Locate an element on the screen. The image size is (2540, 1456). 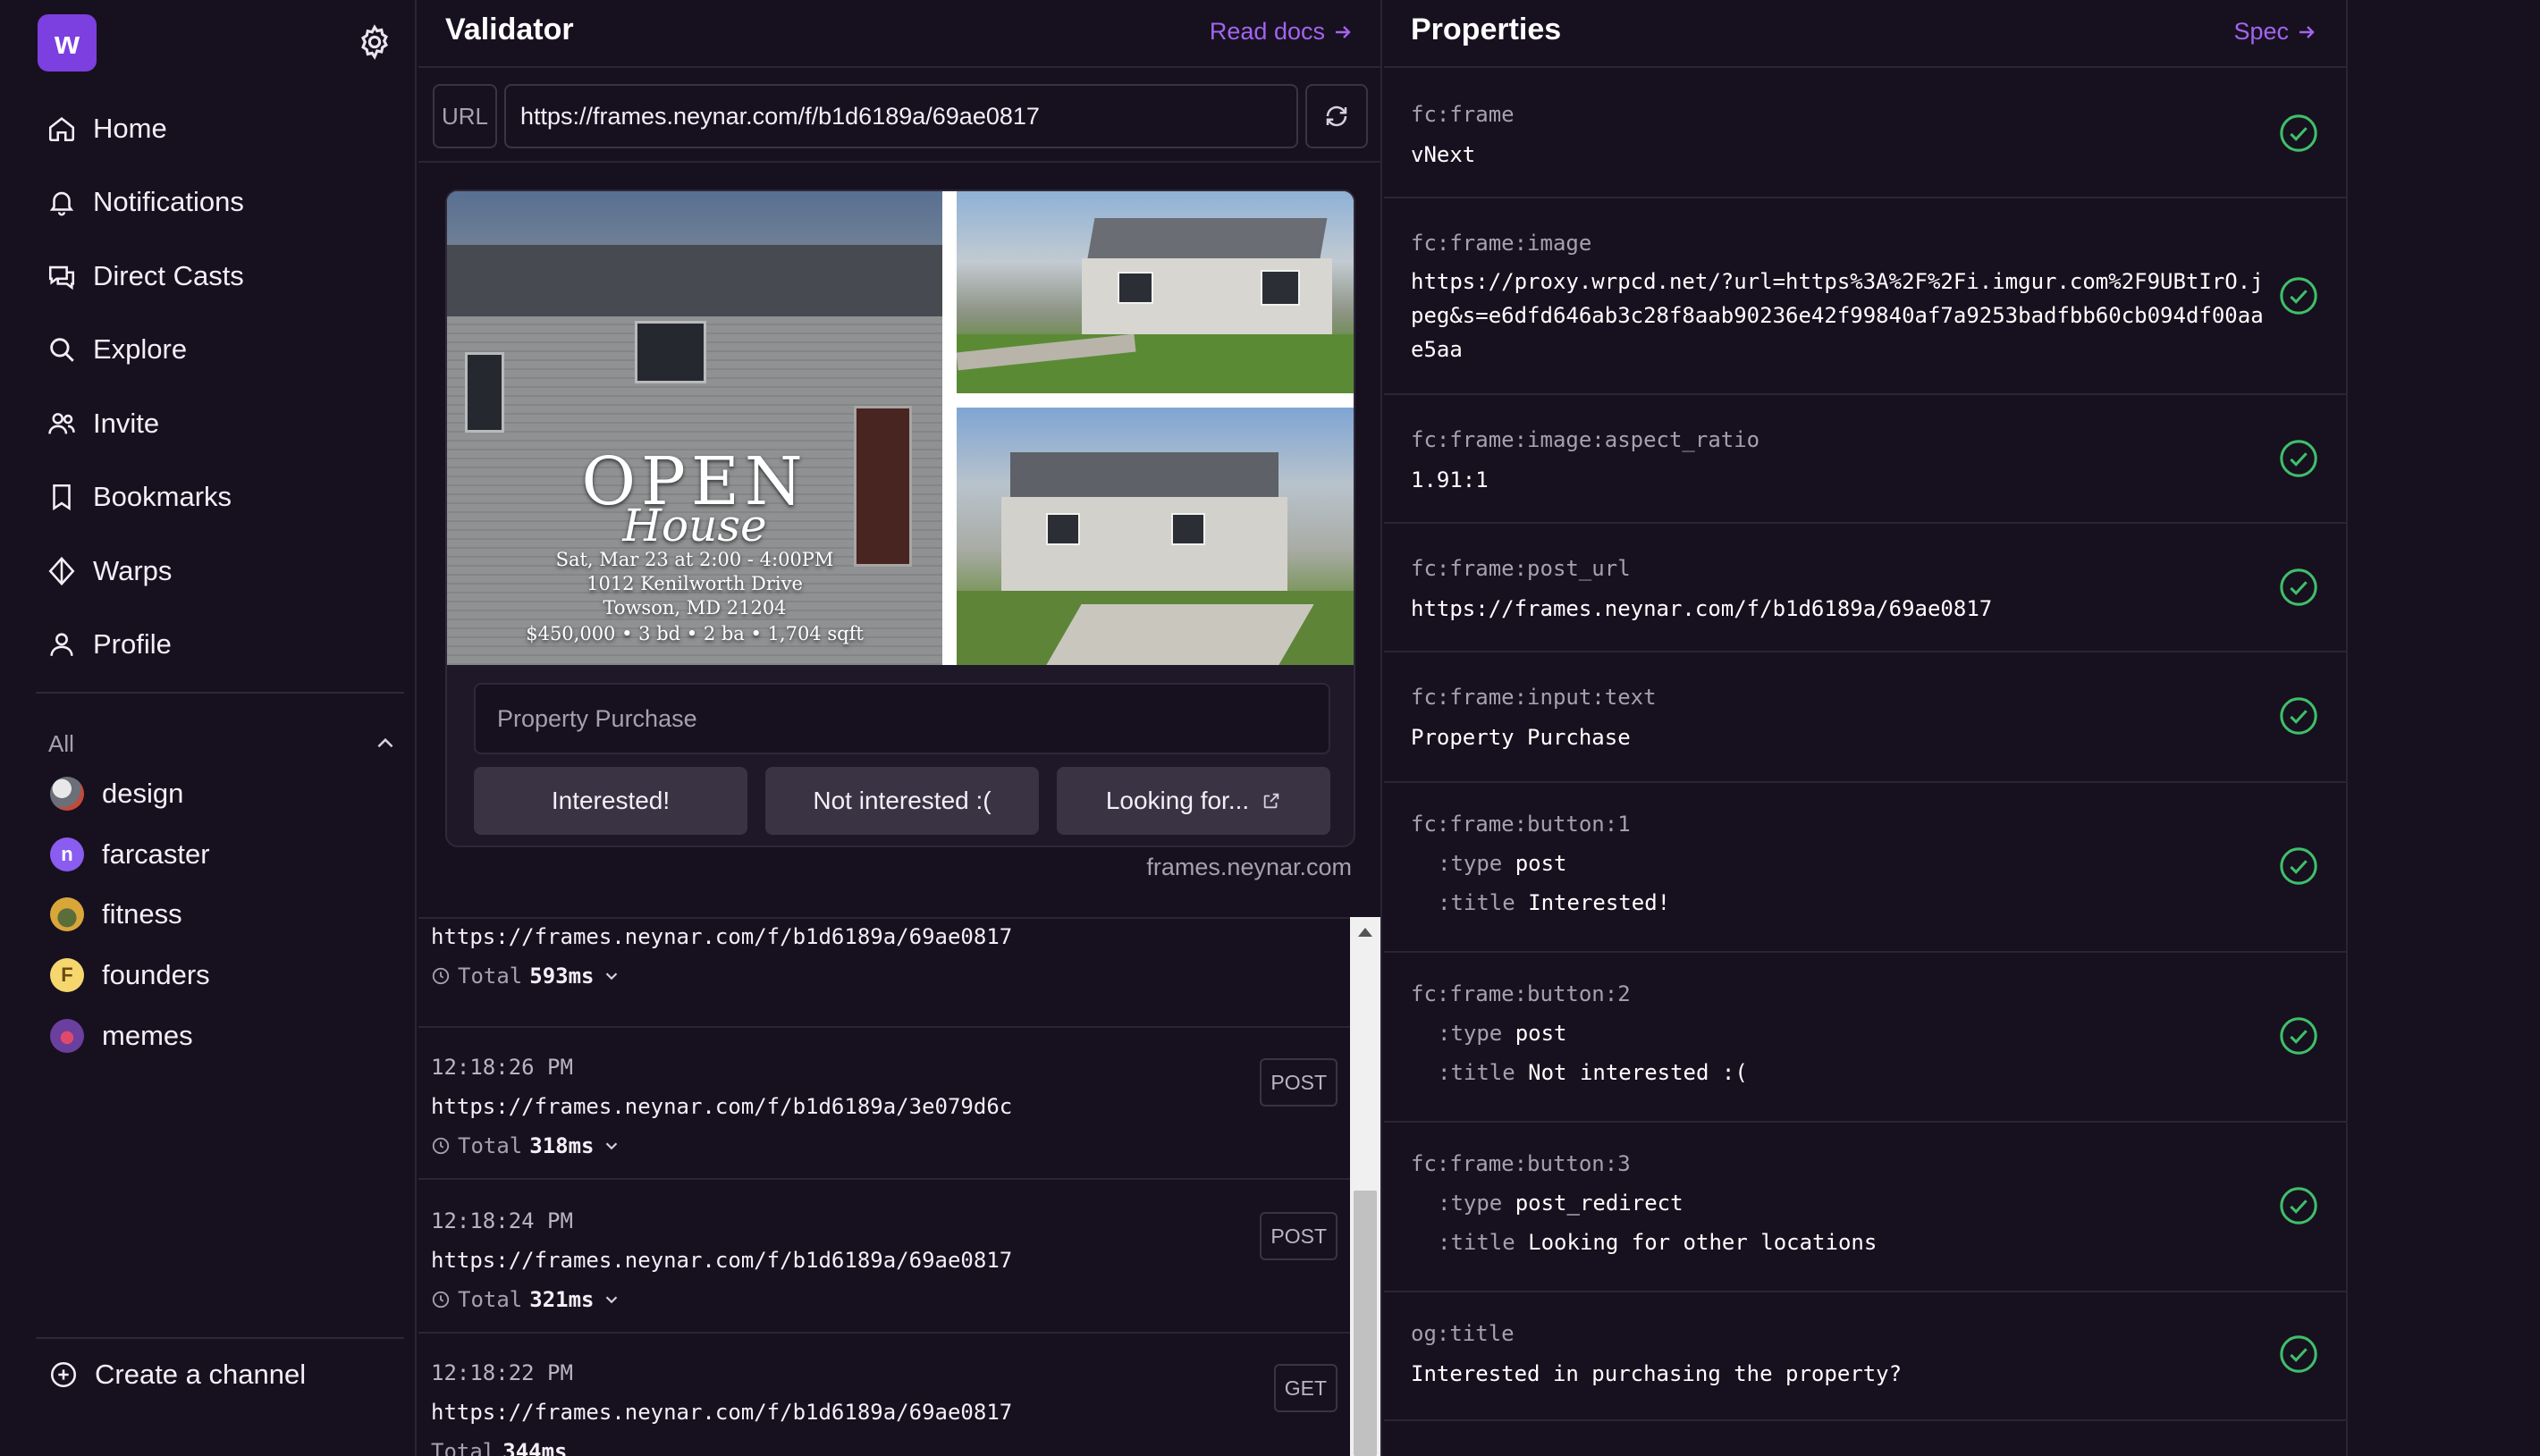
nav-explore: Explore is located at coordinates (116, 349).